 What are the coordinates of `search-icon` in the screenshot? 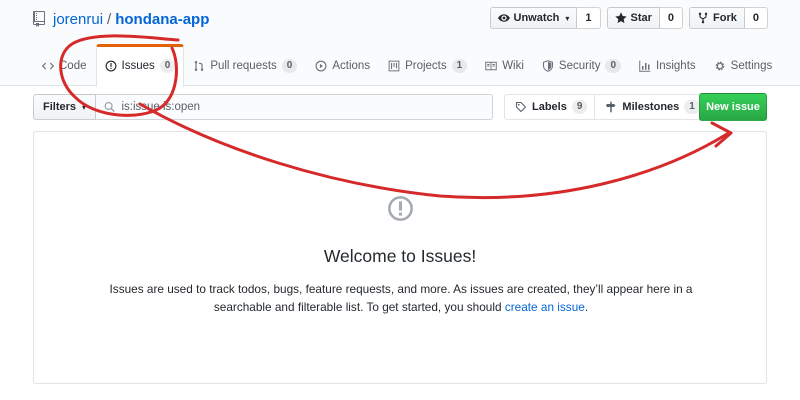 It's located at (109, 107).